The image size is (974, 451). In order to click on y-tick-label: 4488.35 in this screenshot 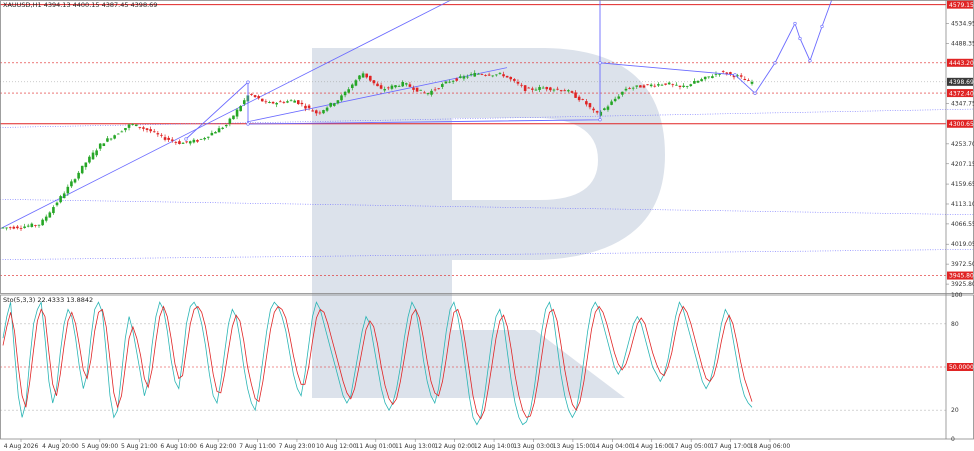, I will do `click(962, 43)`.